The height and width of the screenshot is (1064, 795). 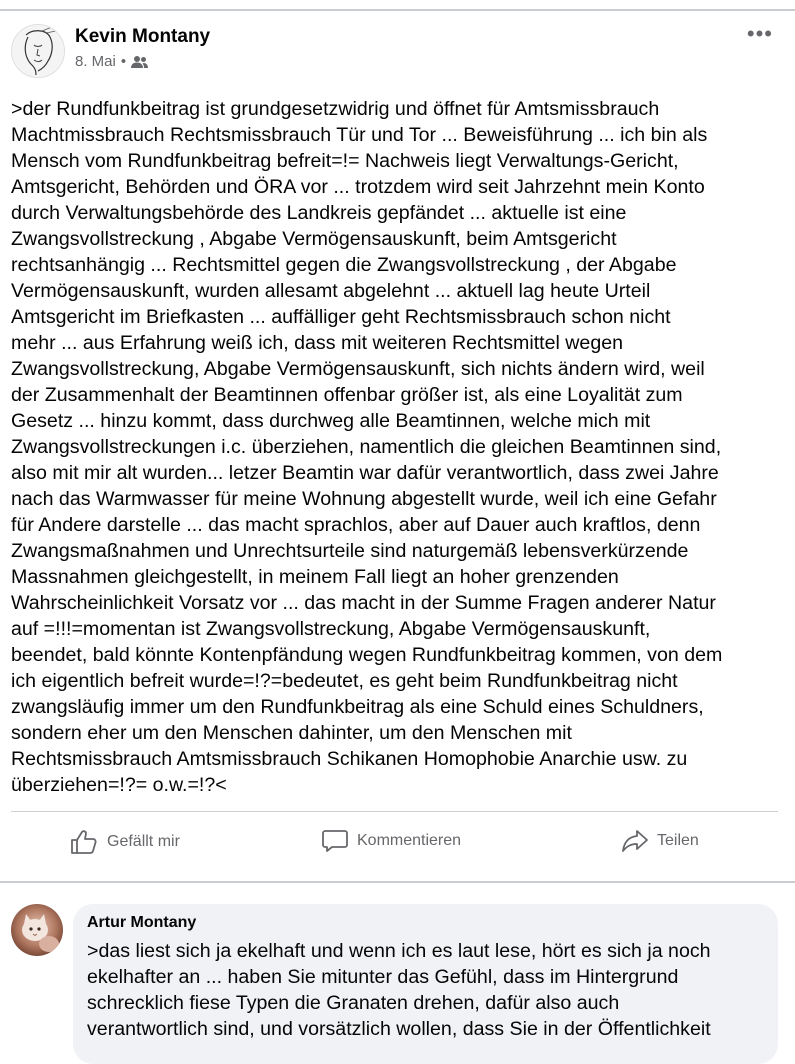 I want to click on post-meta: 8. Mai •, so click(x=112, y=61).